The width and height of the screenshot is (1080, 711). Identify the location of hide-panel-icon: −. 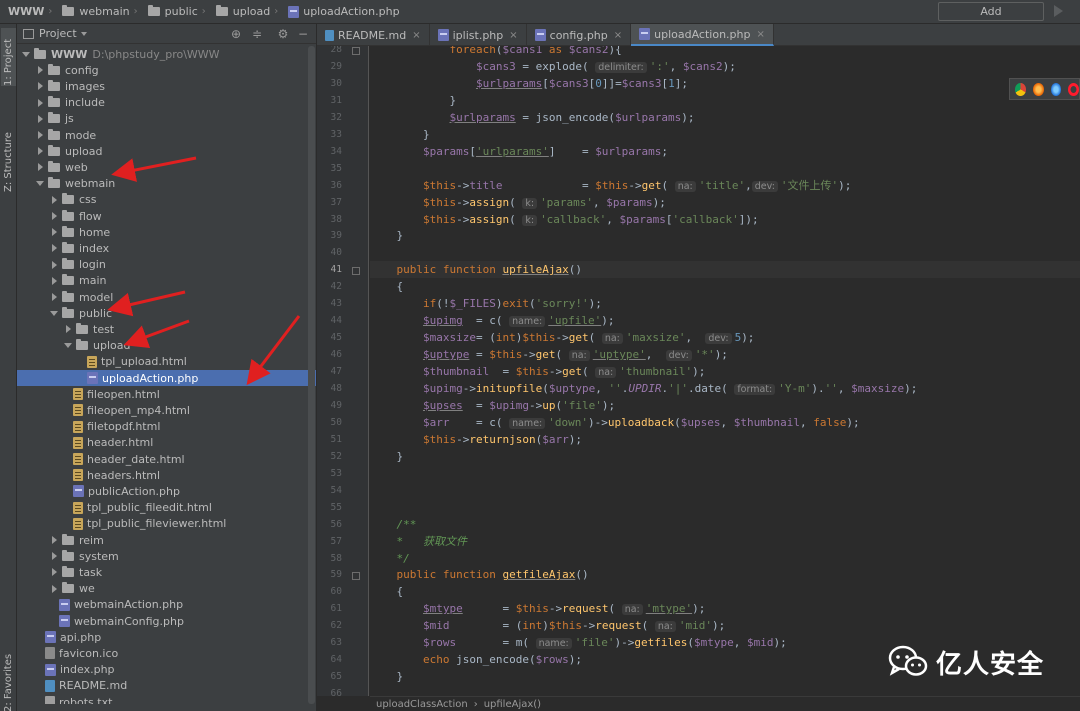
(303, 34).